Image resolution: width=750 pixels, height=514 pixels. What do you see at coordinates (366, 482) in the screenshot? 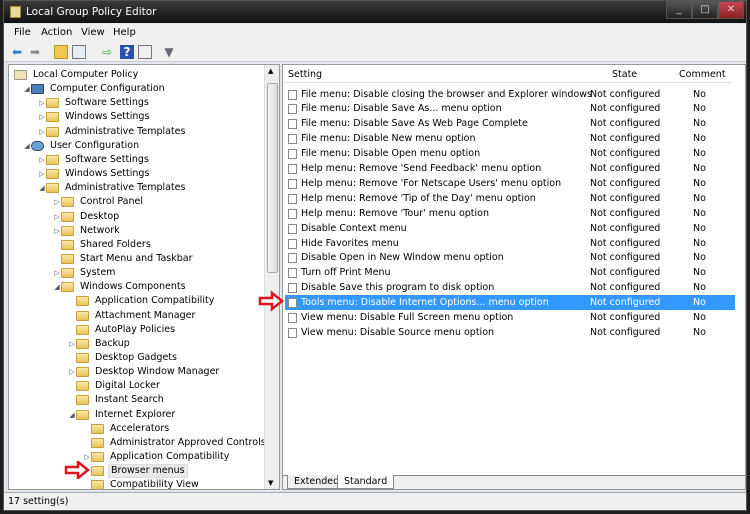
I see `tab-standard: Standard` at bounding box center [366, 482].